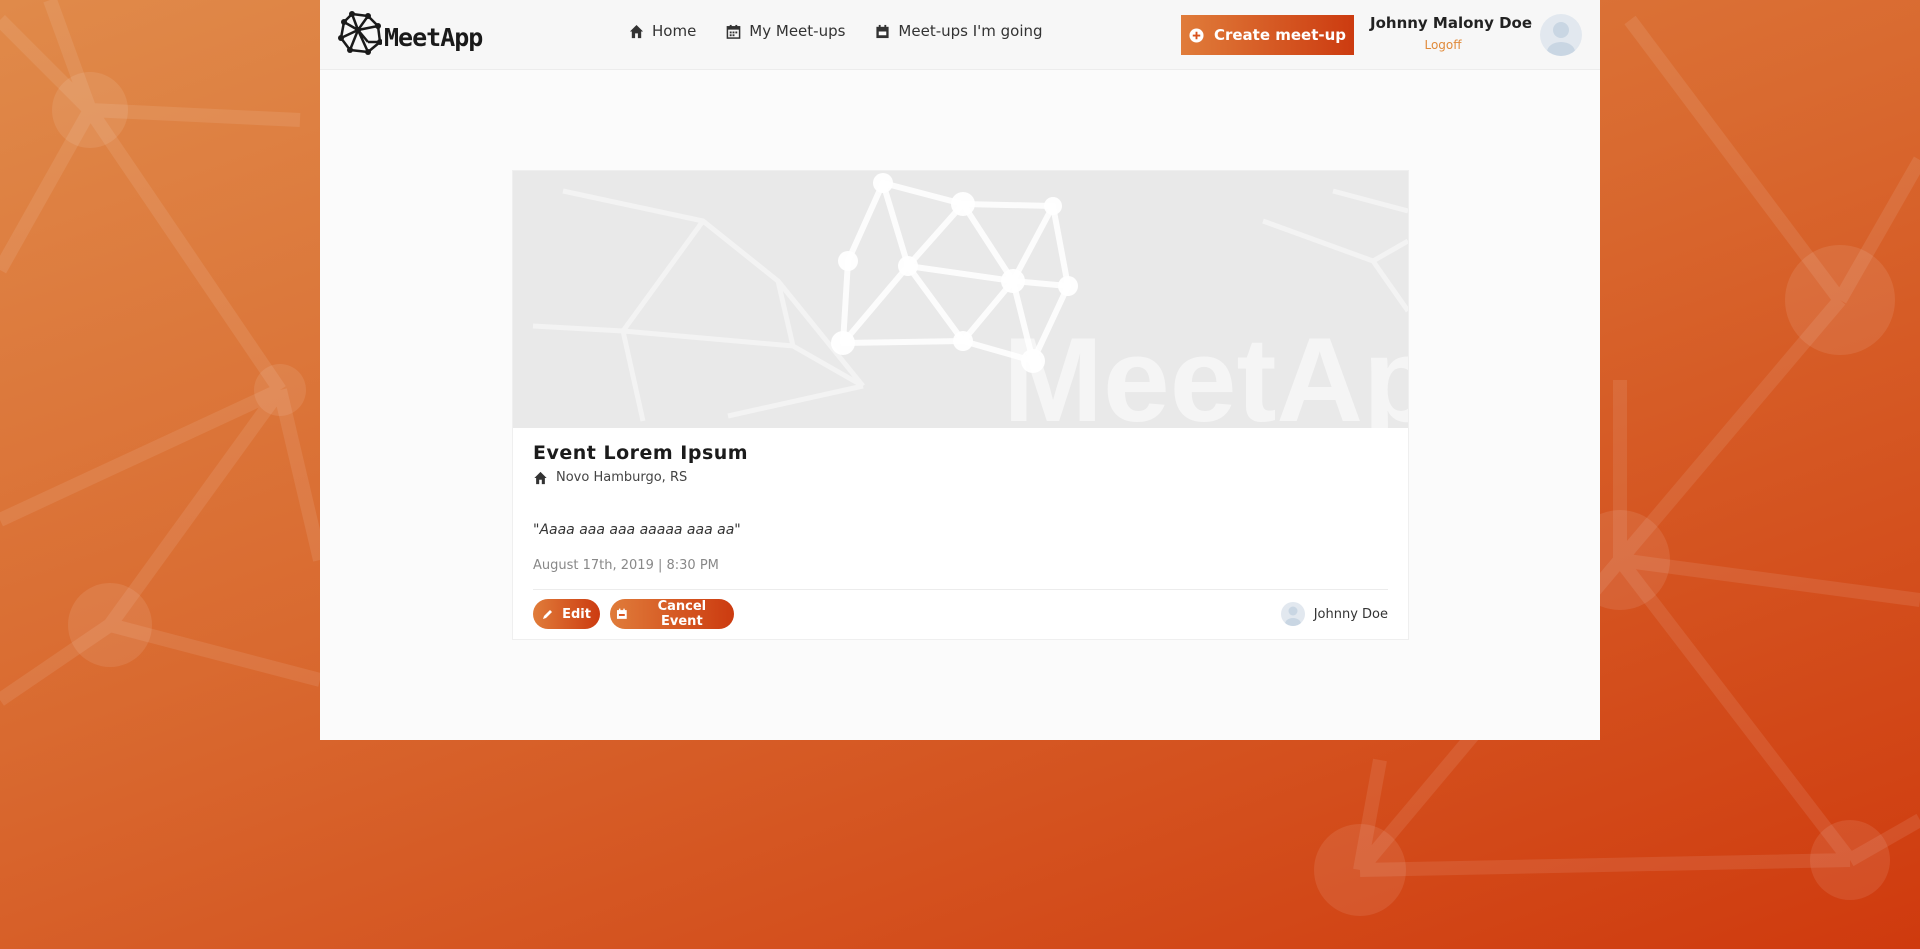 This screenshot has width=1920, height=949. Describe the element at coordinates (621, 613) in the screenshot. I see `calendar-x-icon` at that location.